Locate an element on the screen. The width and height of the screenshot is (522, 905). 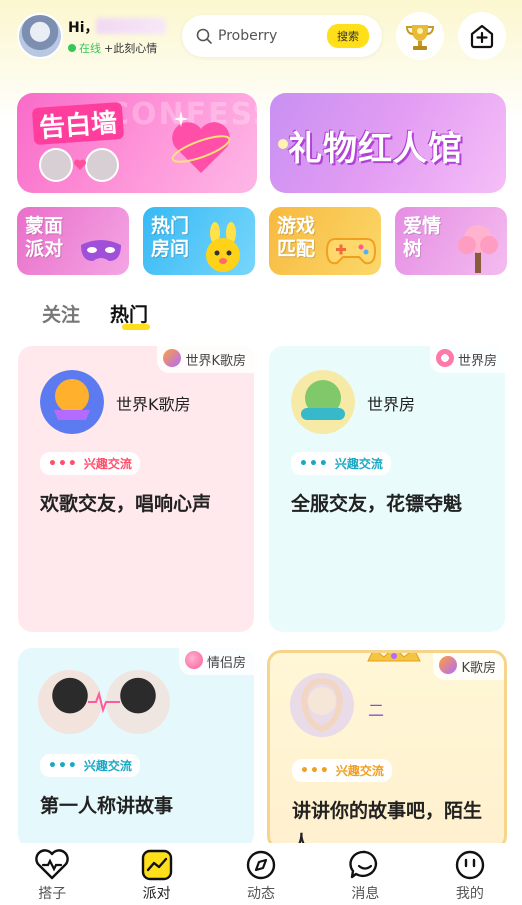
category-label: 爱情 is located at coordinates (422, 226).